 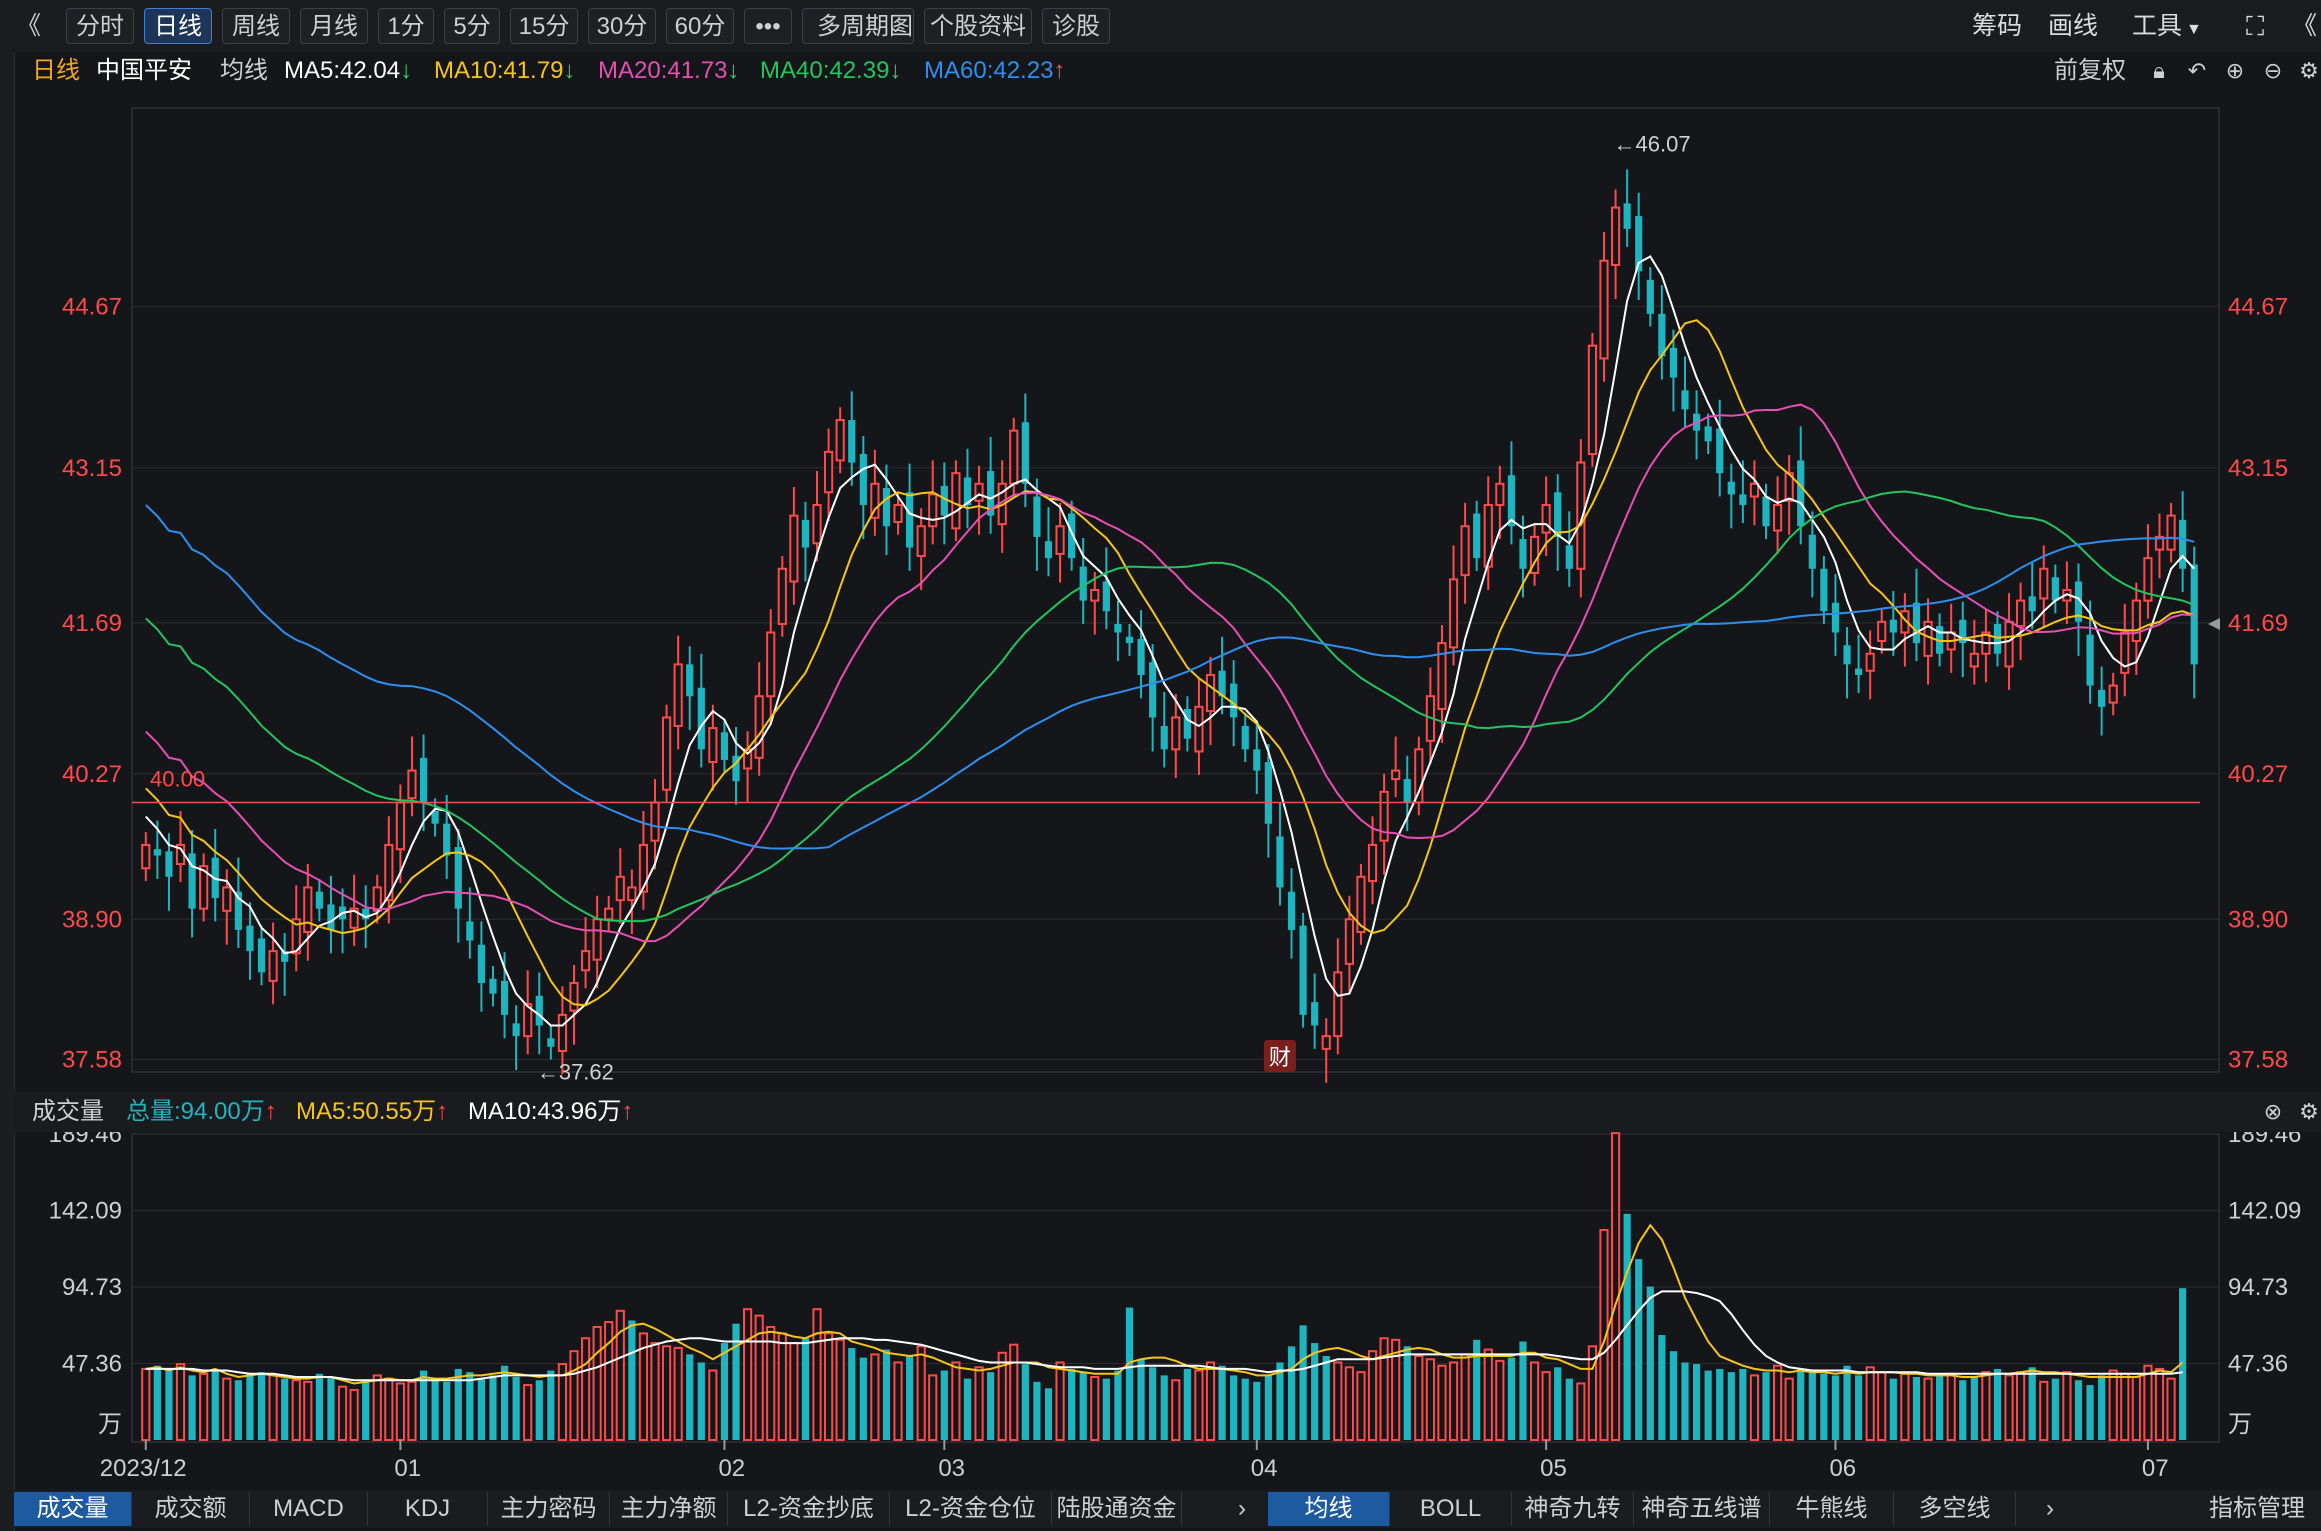 What do you see at coordinates (1832, 1509) in the screenshot?
I see `overlay-tab-4: 牛熊线` at bounding box center [1832, 1509].